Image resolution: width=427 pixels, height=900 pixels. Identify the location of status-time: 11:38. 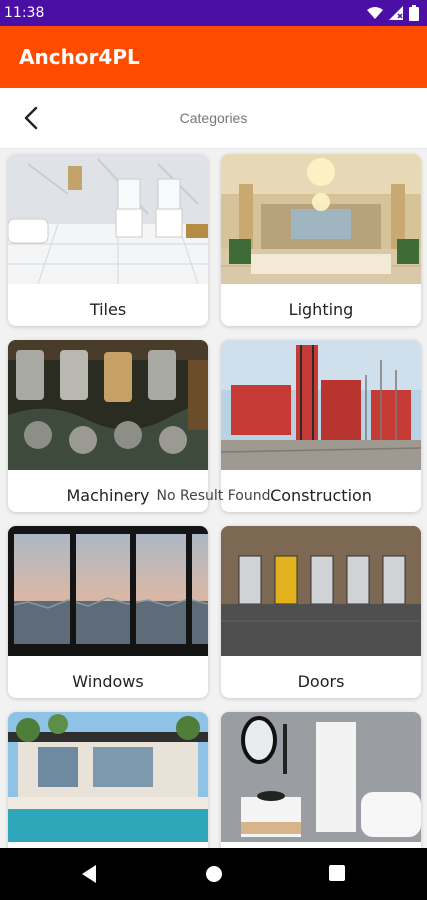
(24, 13).